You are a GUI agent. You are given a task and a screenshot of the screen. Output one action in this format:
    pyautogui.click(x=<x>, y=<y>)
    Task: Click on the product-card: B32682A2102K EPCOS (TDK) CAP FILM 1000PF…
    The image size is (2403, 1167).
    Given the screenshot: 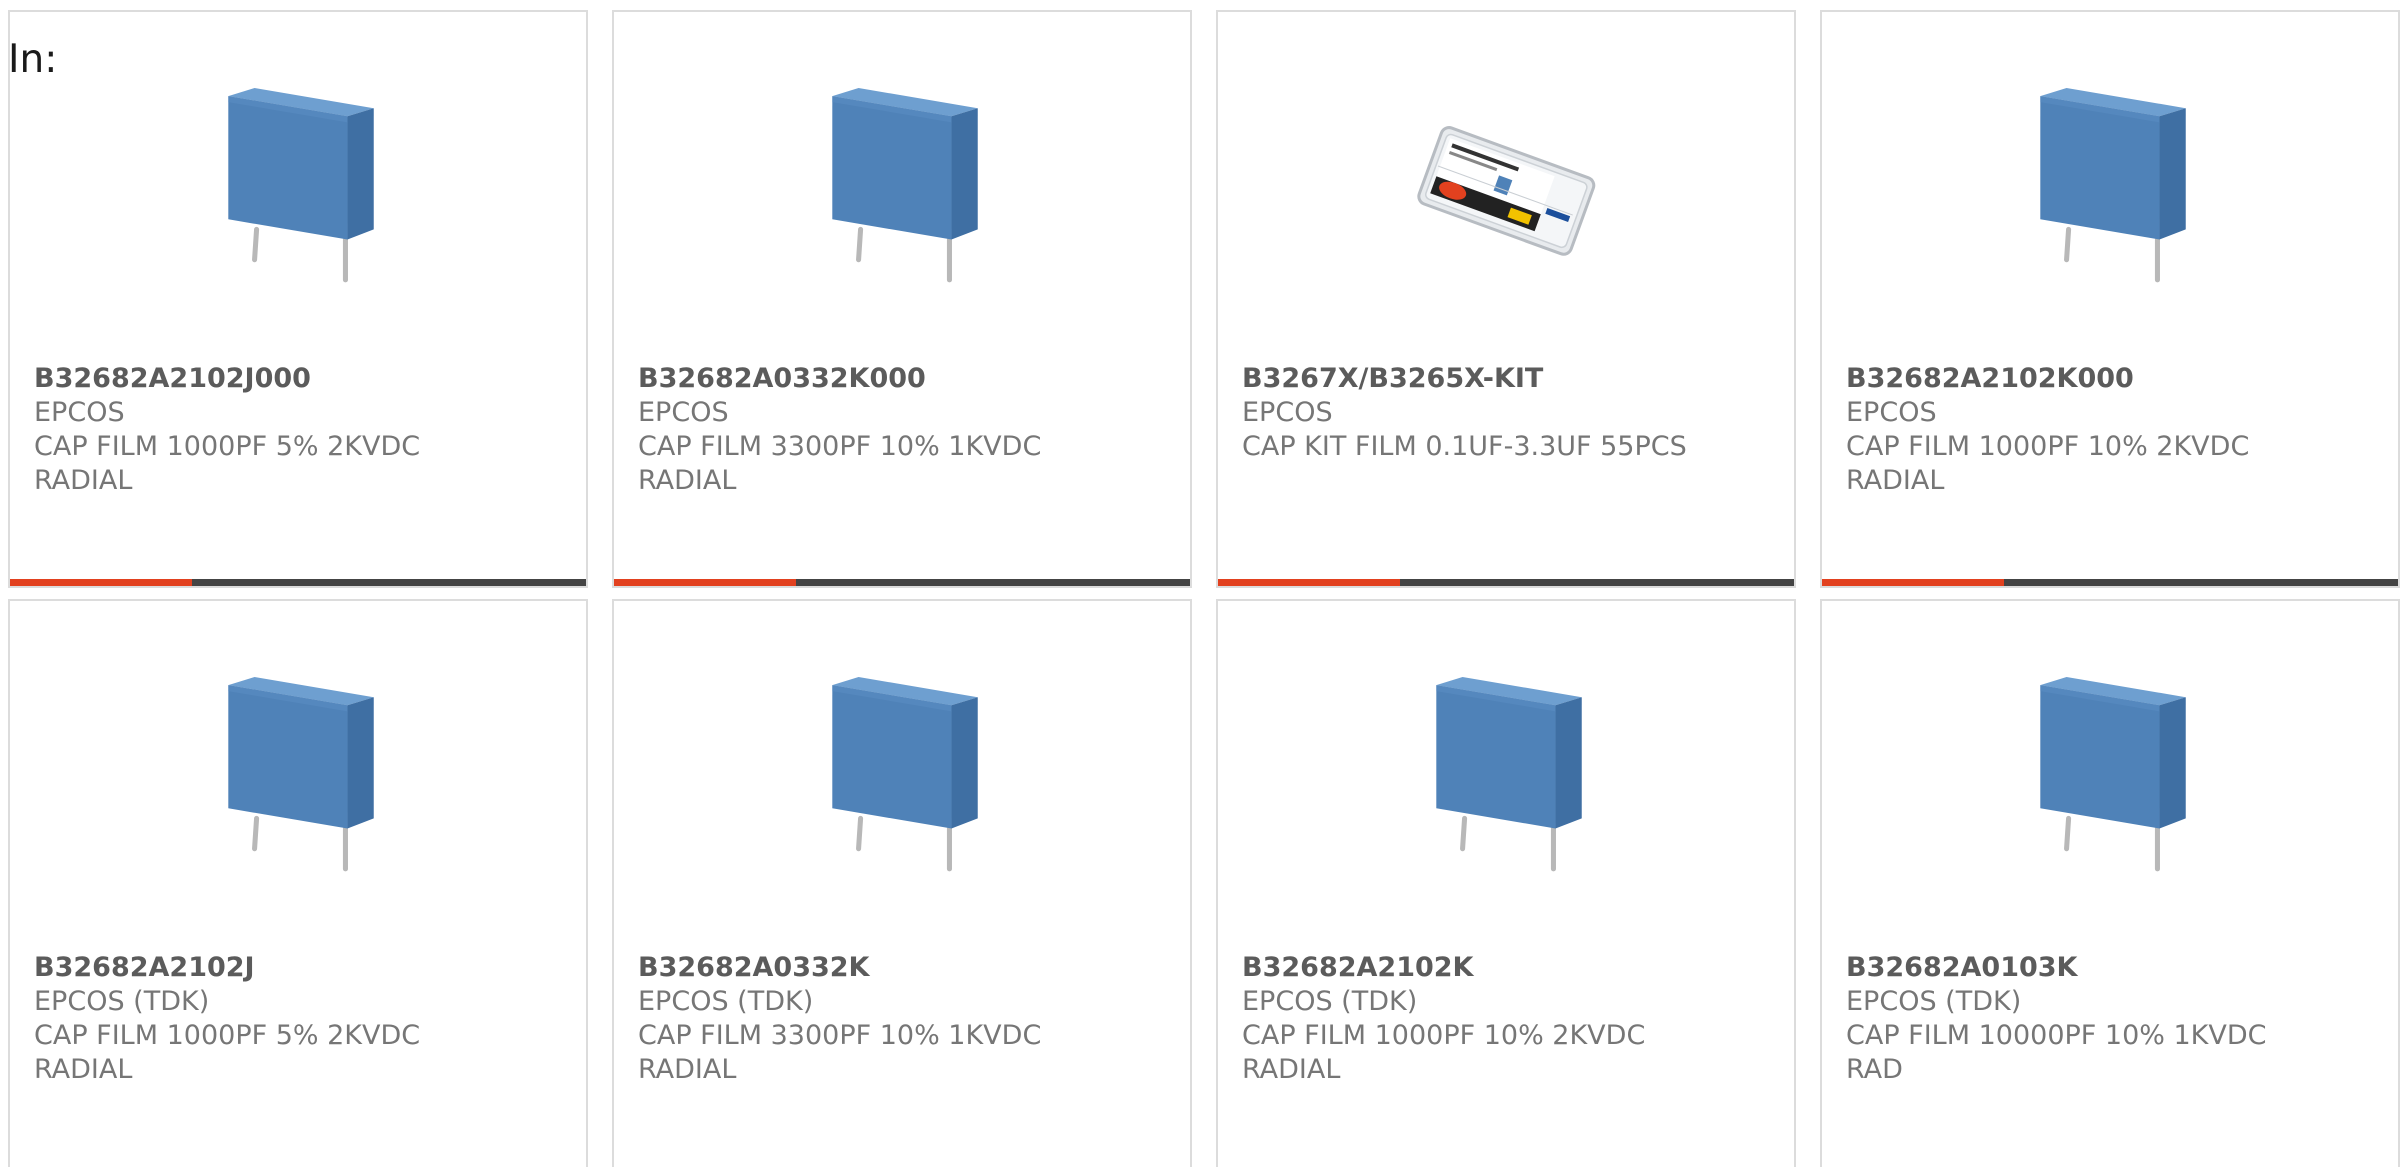 What is the action you would take?
    pyautogui.click(x=1506, y=883)
    